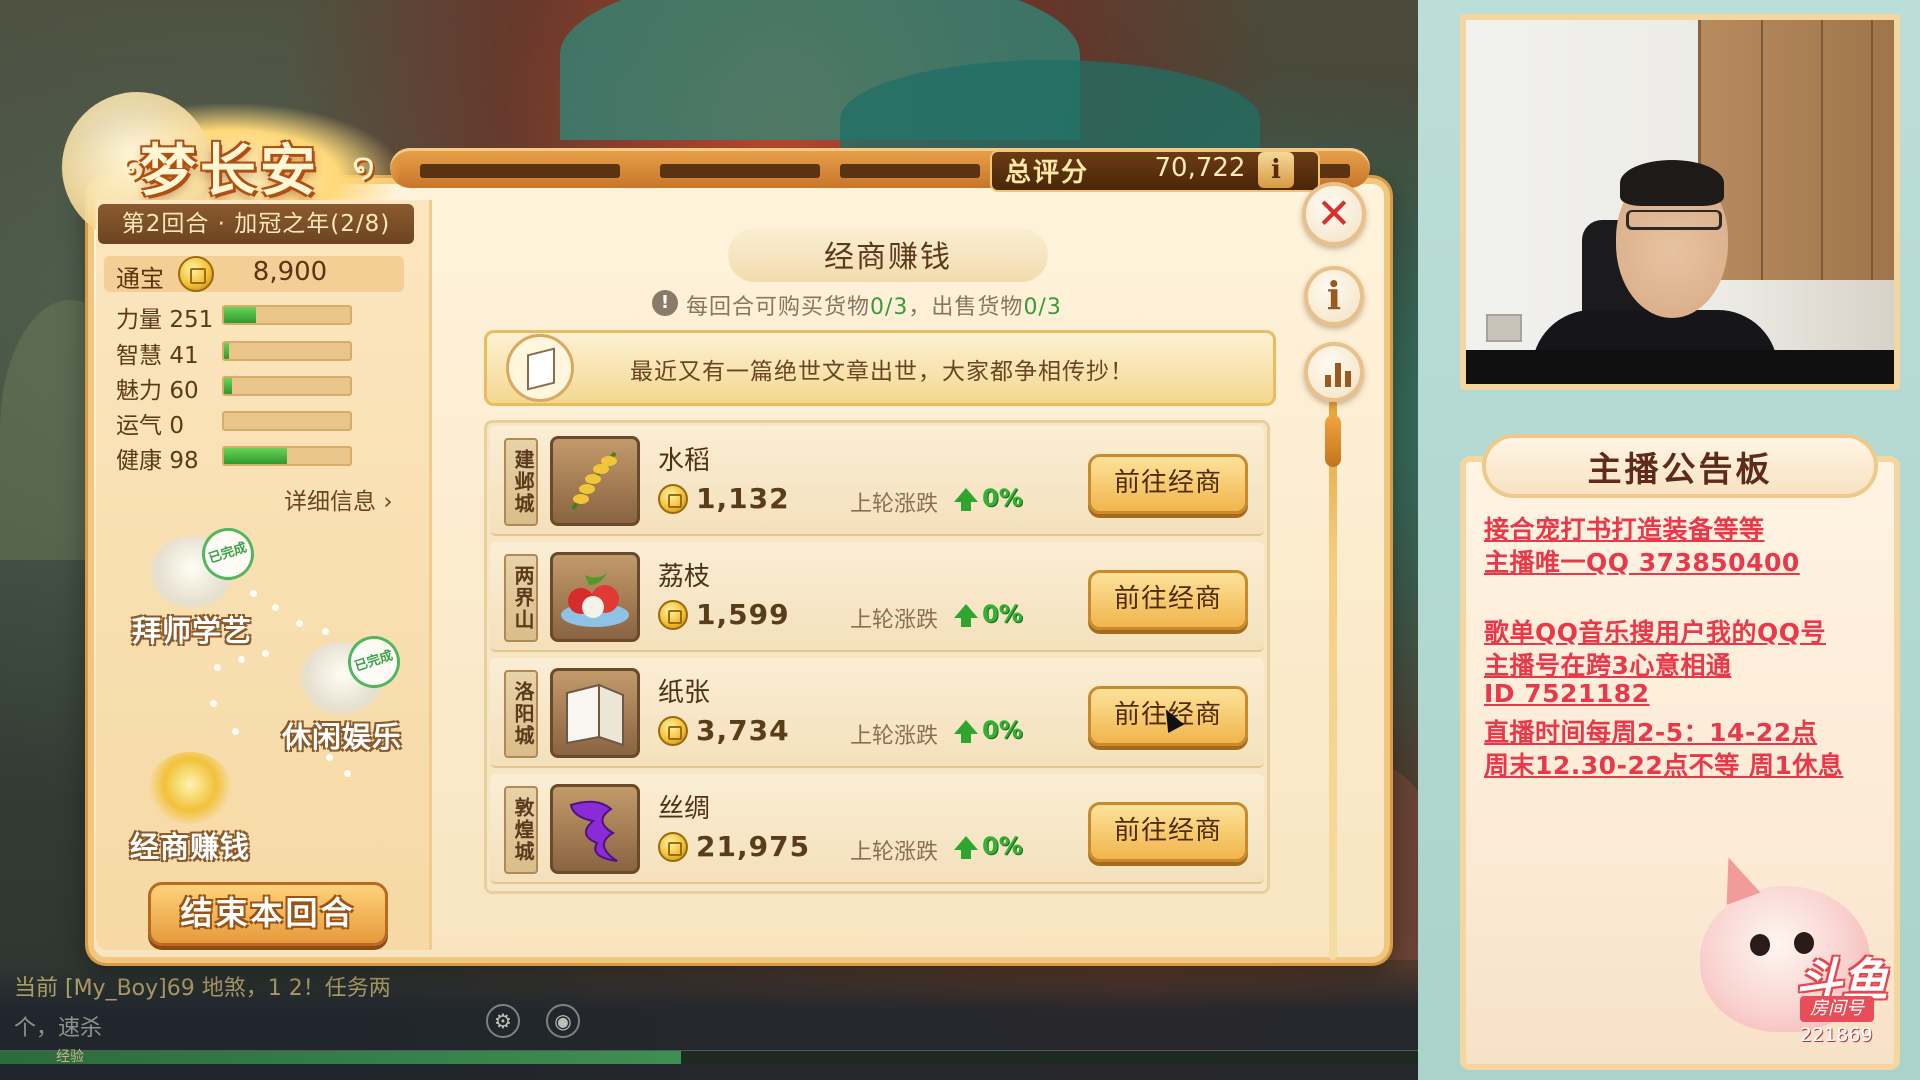 The width and height of the screenshot is (1920, 1080). I want to click on stat-row-health: 健康 98, so click(236, 457).